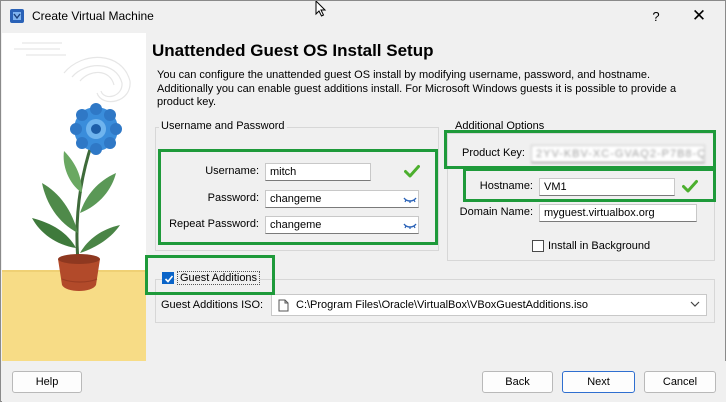 This screenshot has width=726, height=402. What do you see at coordinates (618, 213) in the screenshot?
I see `domain-name-field: myguest.virtualbox.org` at bounding box center [618, 213].